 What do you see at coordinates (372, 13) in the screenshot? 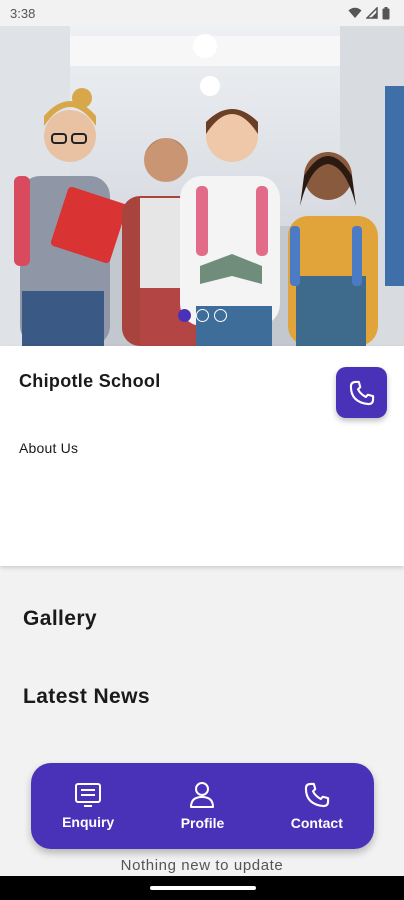
I see `signal-icon` at bounding box center [372, 13].